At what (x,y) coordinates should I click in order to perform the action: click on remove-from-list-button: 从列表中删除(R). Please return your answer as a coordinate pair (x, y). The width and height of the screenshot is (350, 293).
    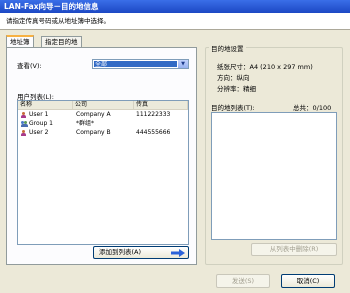
    Looking at the image, I should click on (294, 249).